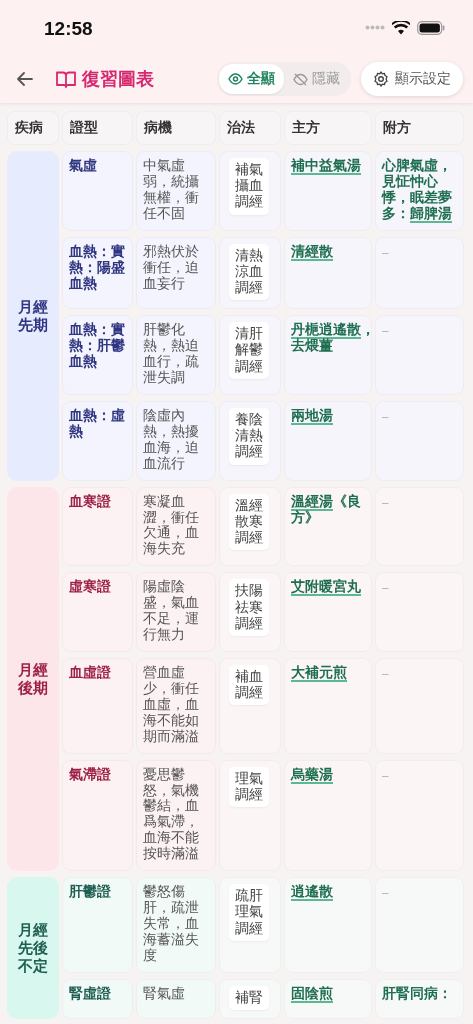 The height and width of the screenshot is (1024, 473). I want to click on settings-button: 顯示設定, so click(412, 79).